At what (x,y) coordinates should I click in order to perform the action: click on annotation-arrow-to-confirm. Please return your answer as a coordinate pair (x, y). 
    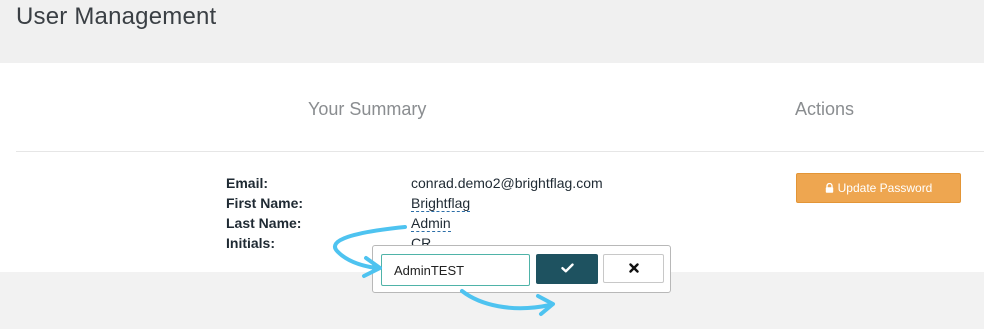
    Looking at the image, I should click on (507, 302).